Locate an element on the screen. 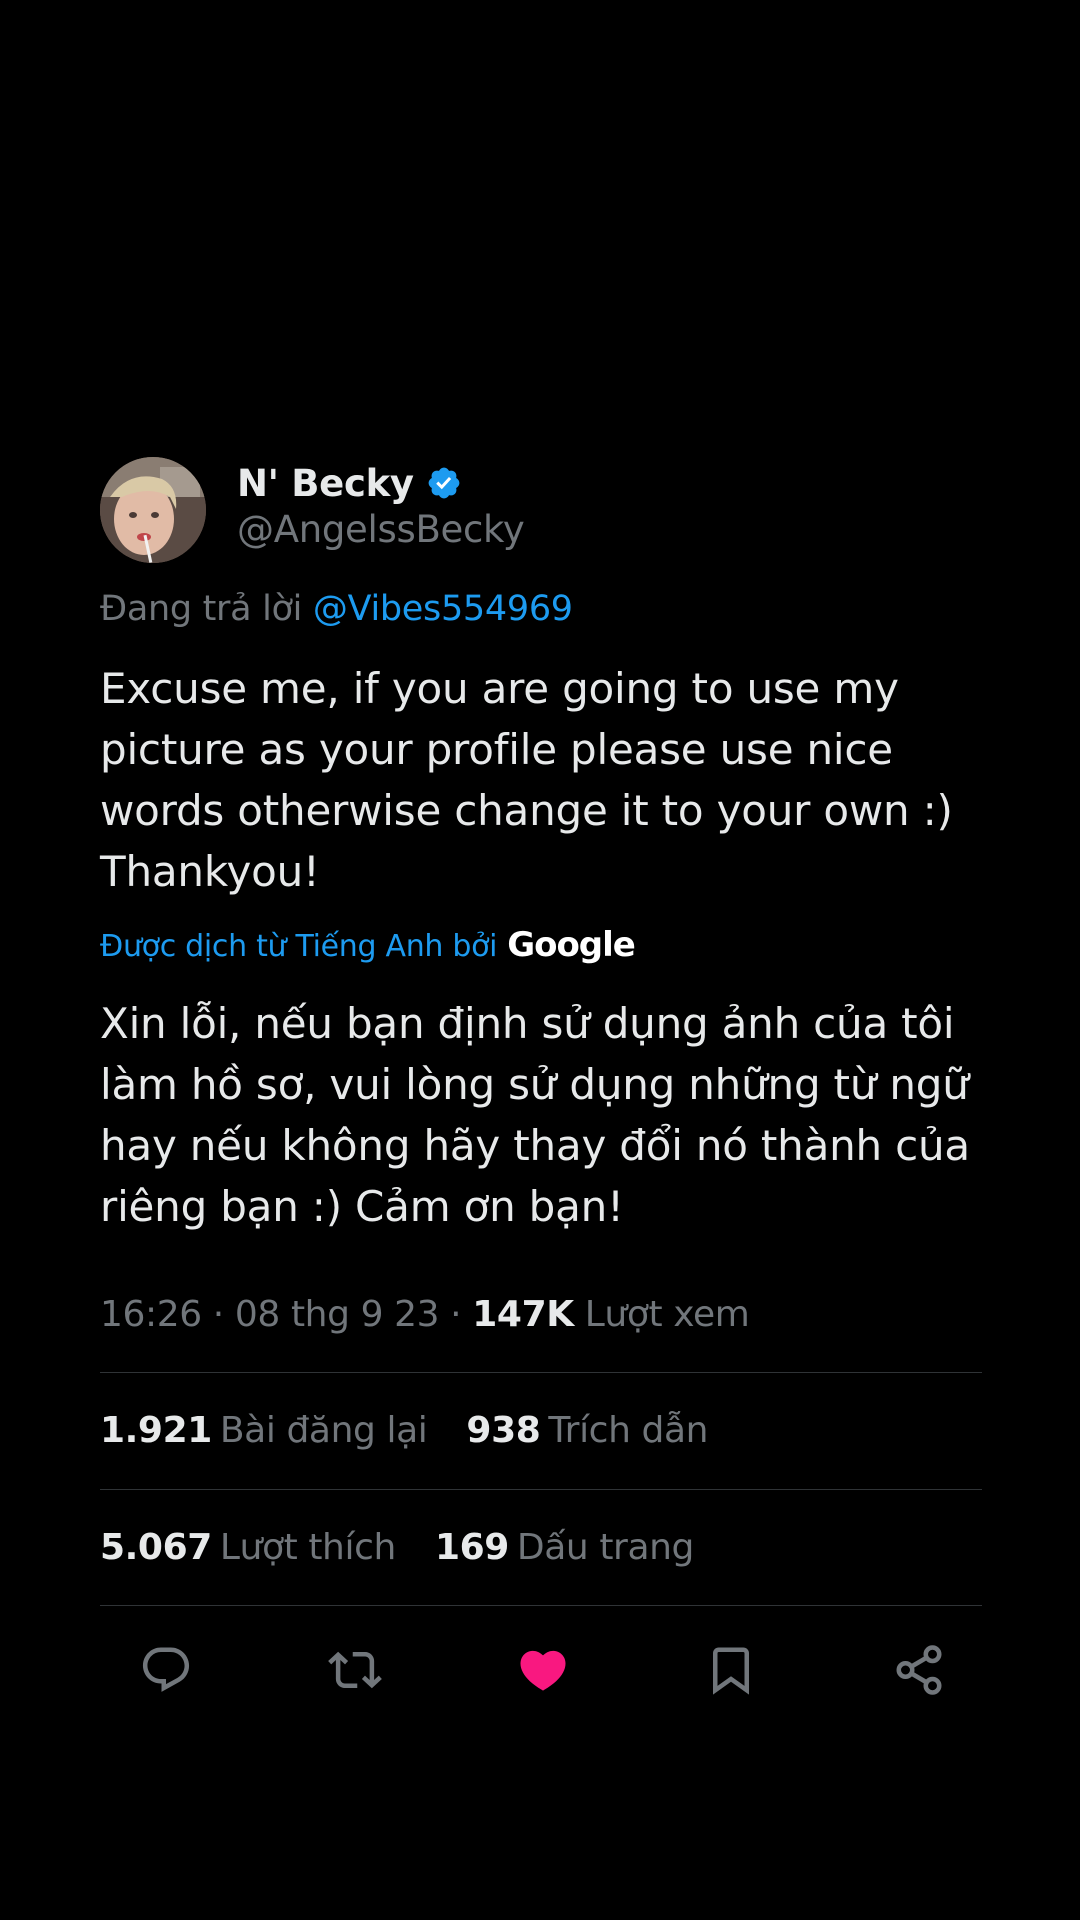 The width and height of the screenshot is (1080, 1920). bookmarks-stat: 169 Dấu trang is located at coordinates (564, 1547).